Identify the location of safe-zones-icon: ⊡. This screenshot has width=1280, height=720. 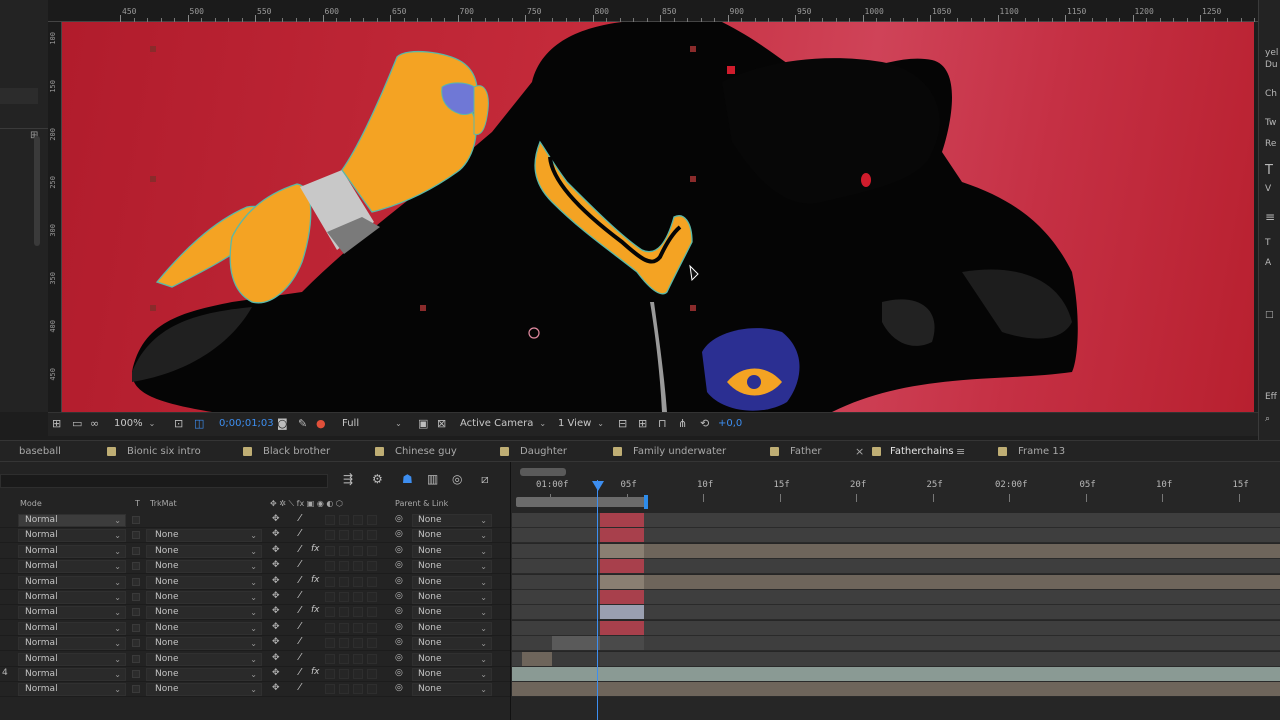
(178, 423).